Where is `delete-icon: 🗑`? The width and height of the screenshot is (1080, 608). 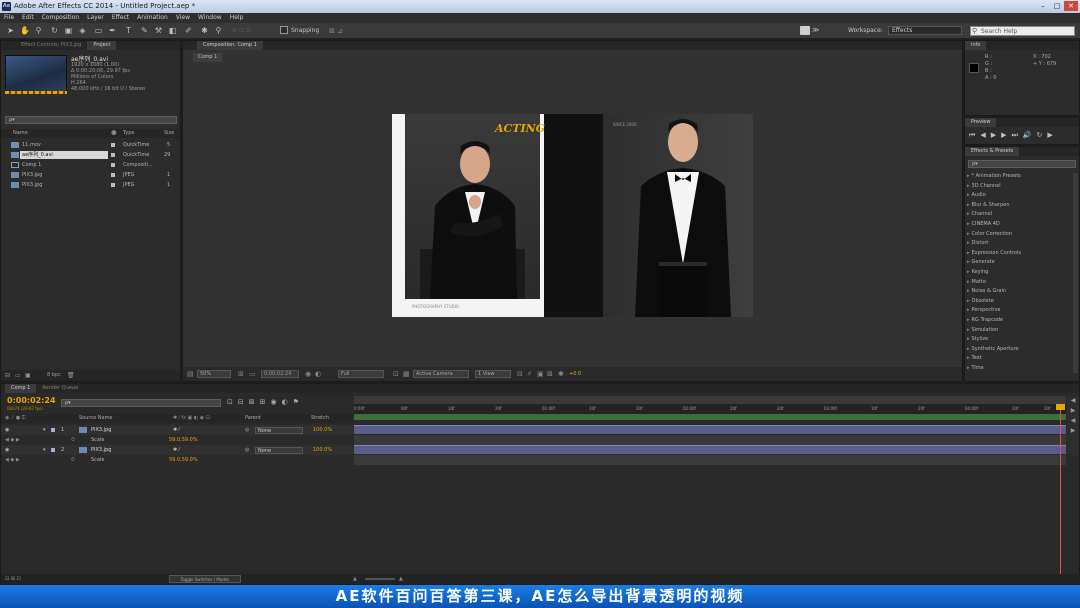 delete-icon: 🗑 is located at coordinates (71, 375).